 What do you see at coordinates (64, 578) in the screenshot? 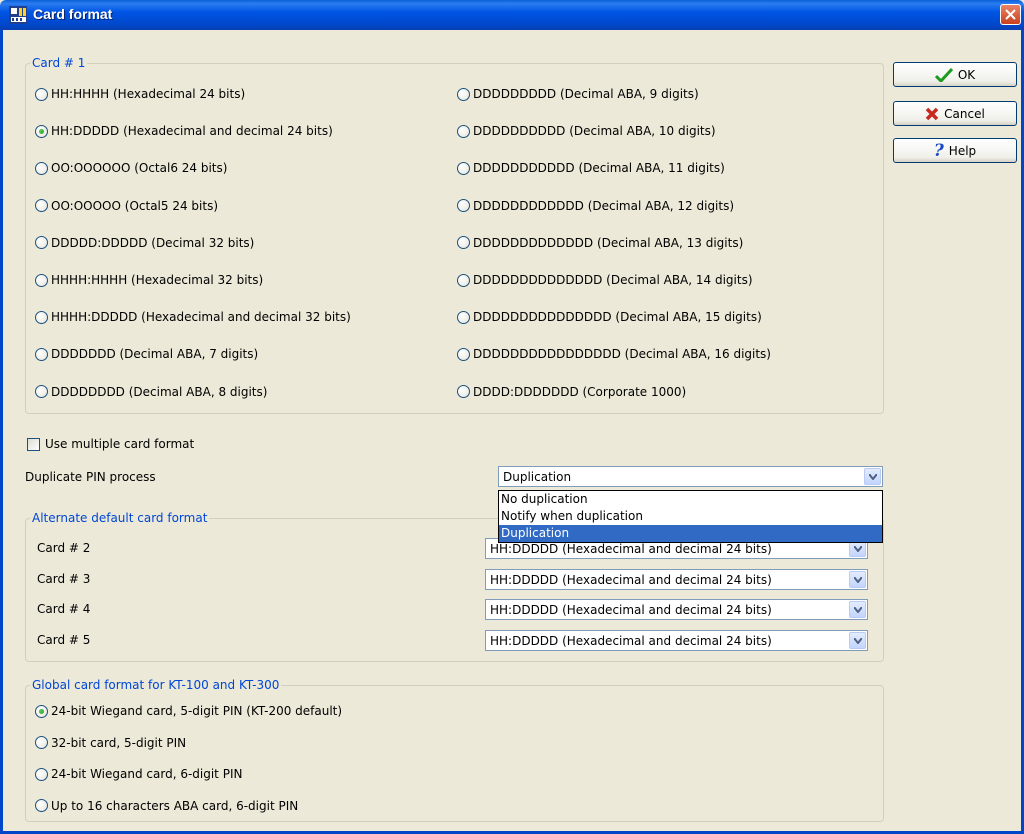
I see `alternate-card-label: Card # 3` at bounding box center [64, 578].